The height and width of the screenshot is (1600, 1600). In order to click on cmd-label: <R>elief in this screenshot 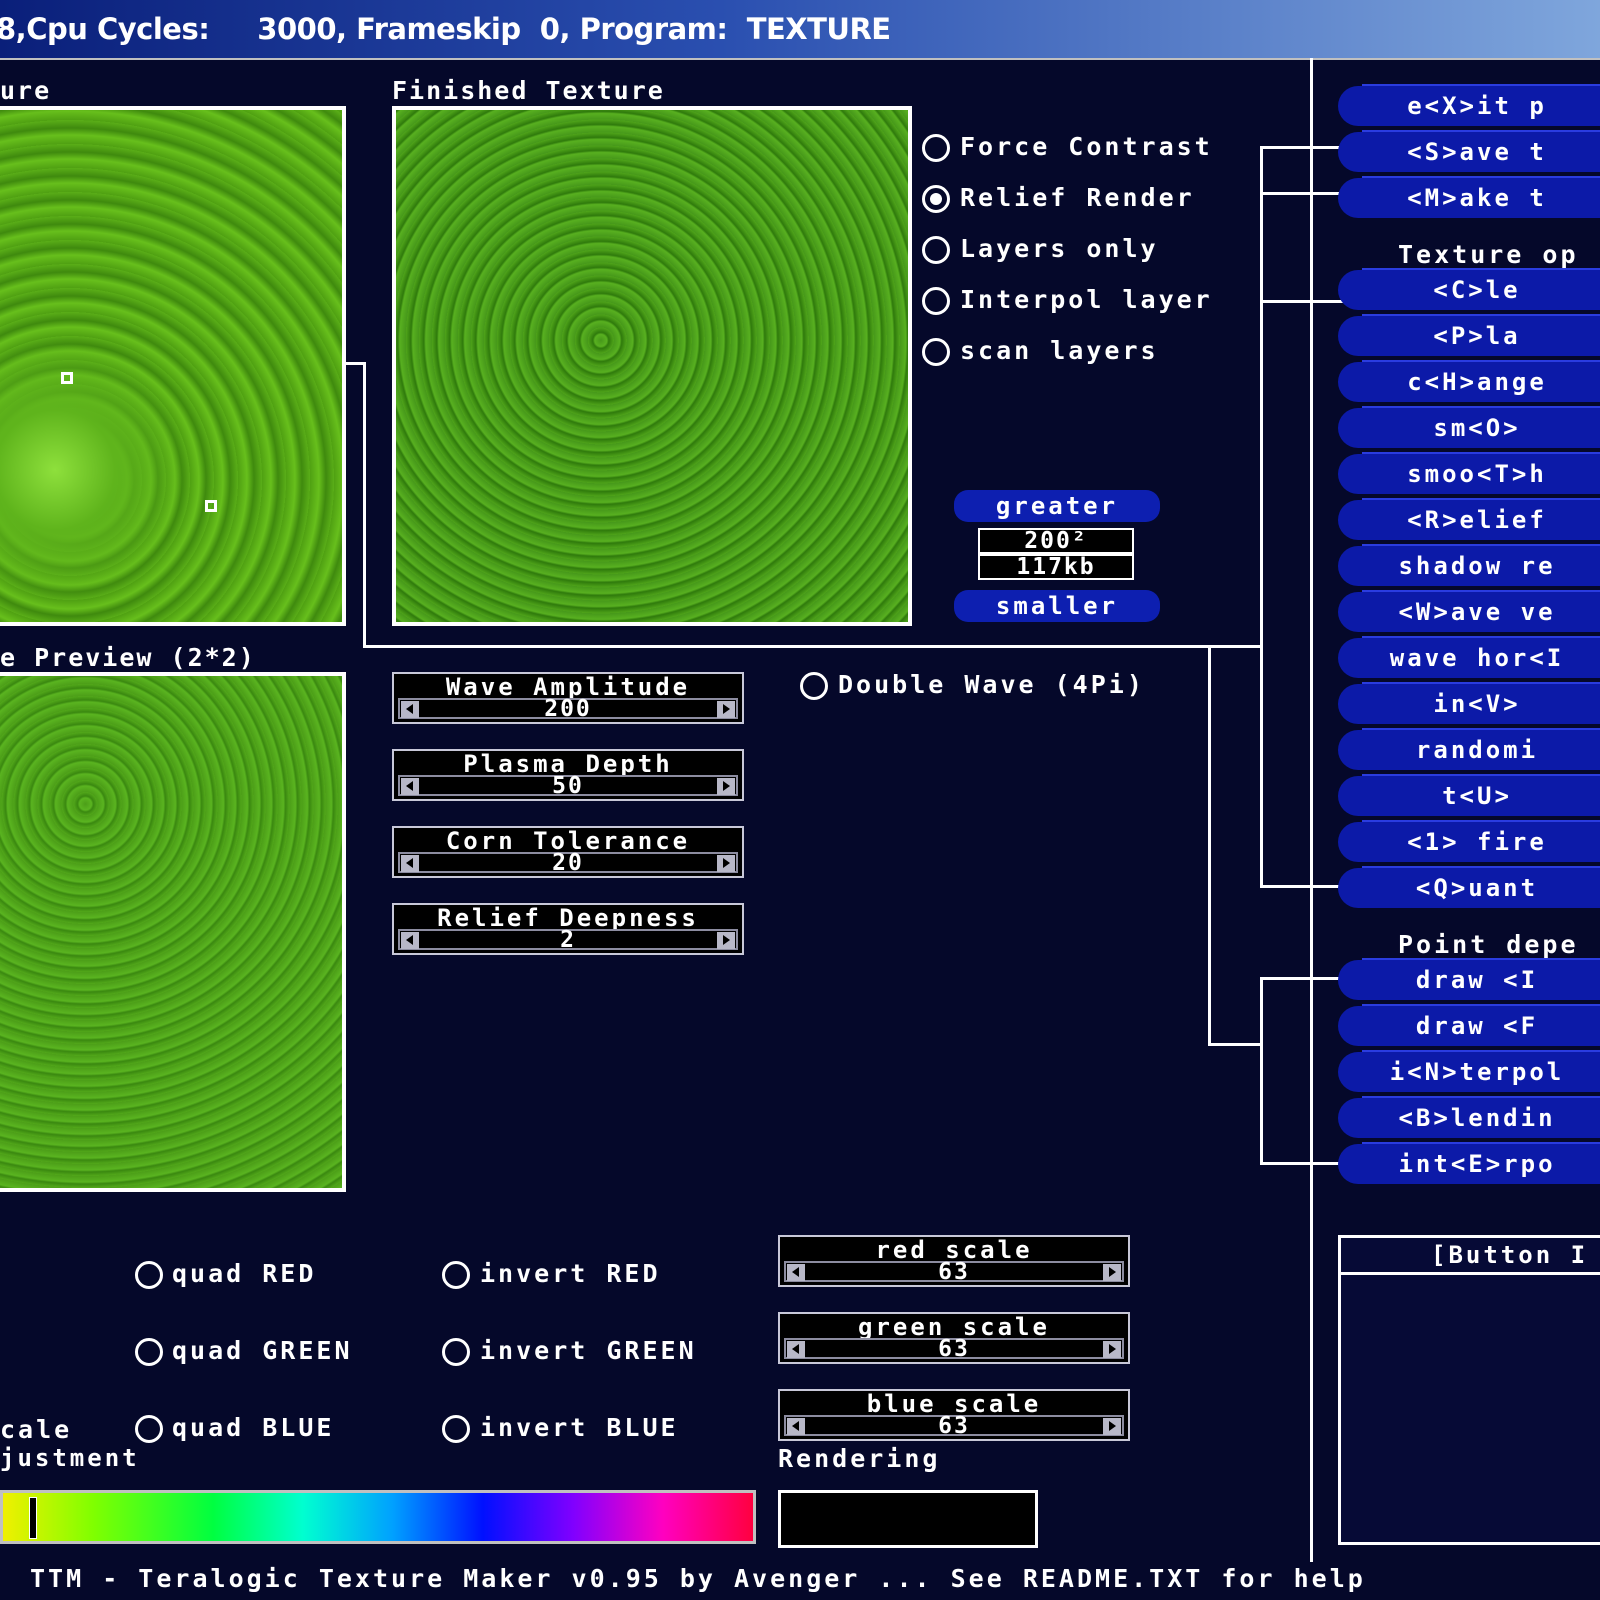, I will do `click(1477, 520)`.